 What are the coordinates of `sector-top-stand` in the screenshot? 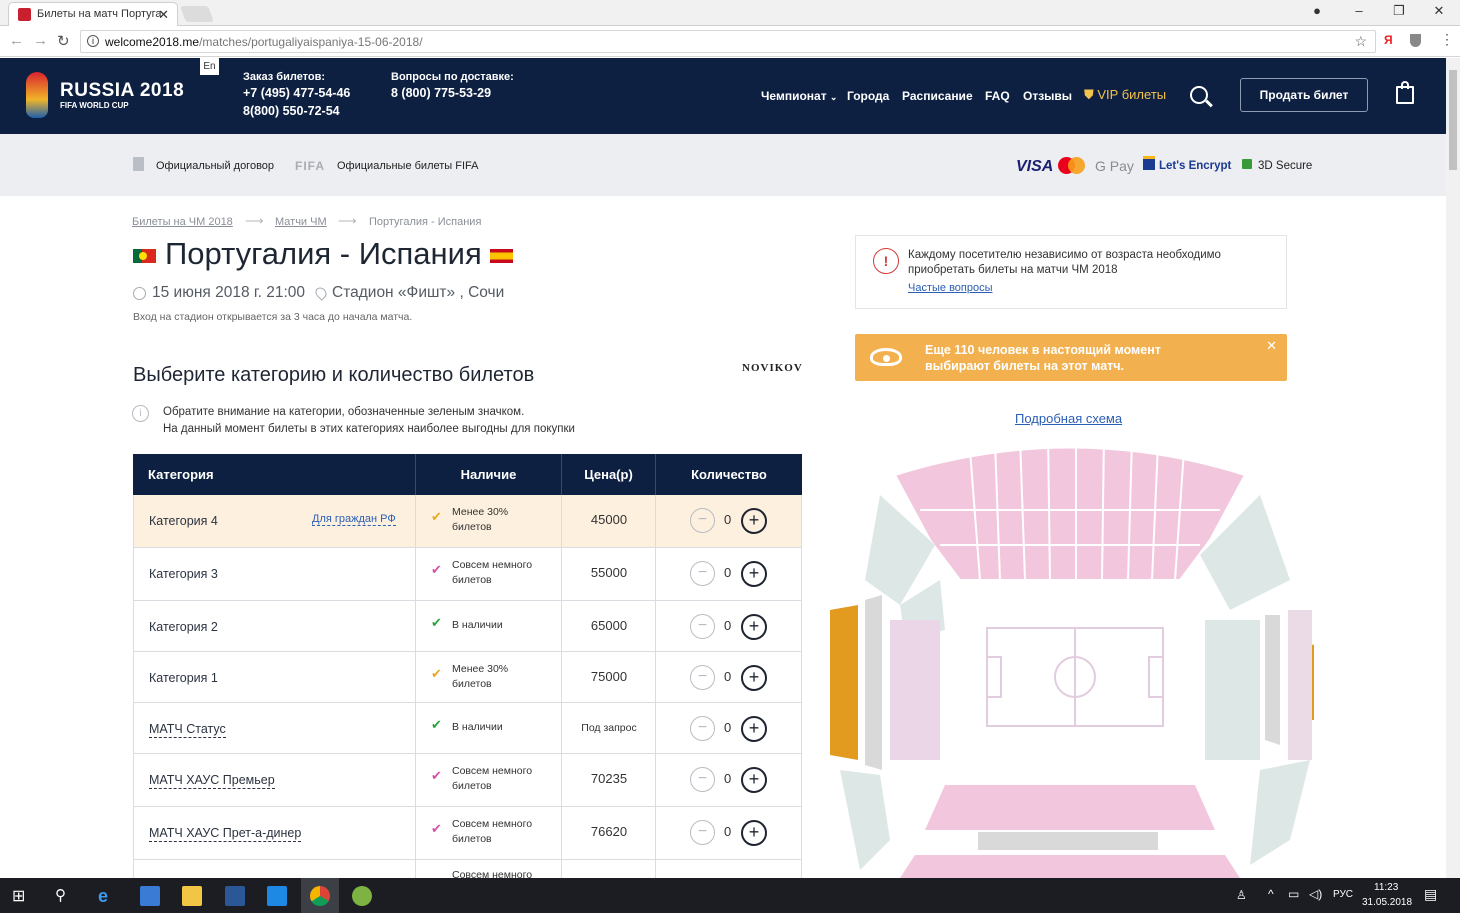 It's located at (1070, 513).